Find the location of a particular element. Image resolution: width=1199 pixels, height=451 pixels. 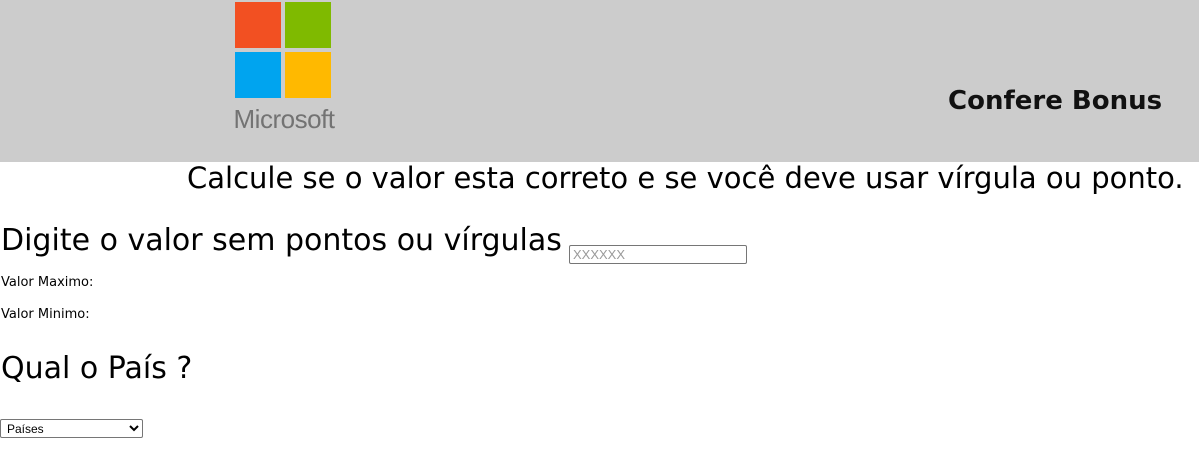

microsoft-logo: Microsoft is located at coordinates (284, 70).